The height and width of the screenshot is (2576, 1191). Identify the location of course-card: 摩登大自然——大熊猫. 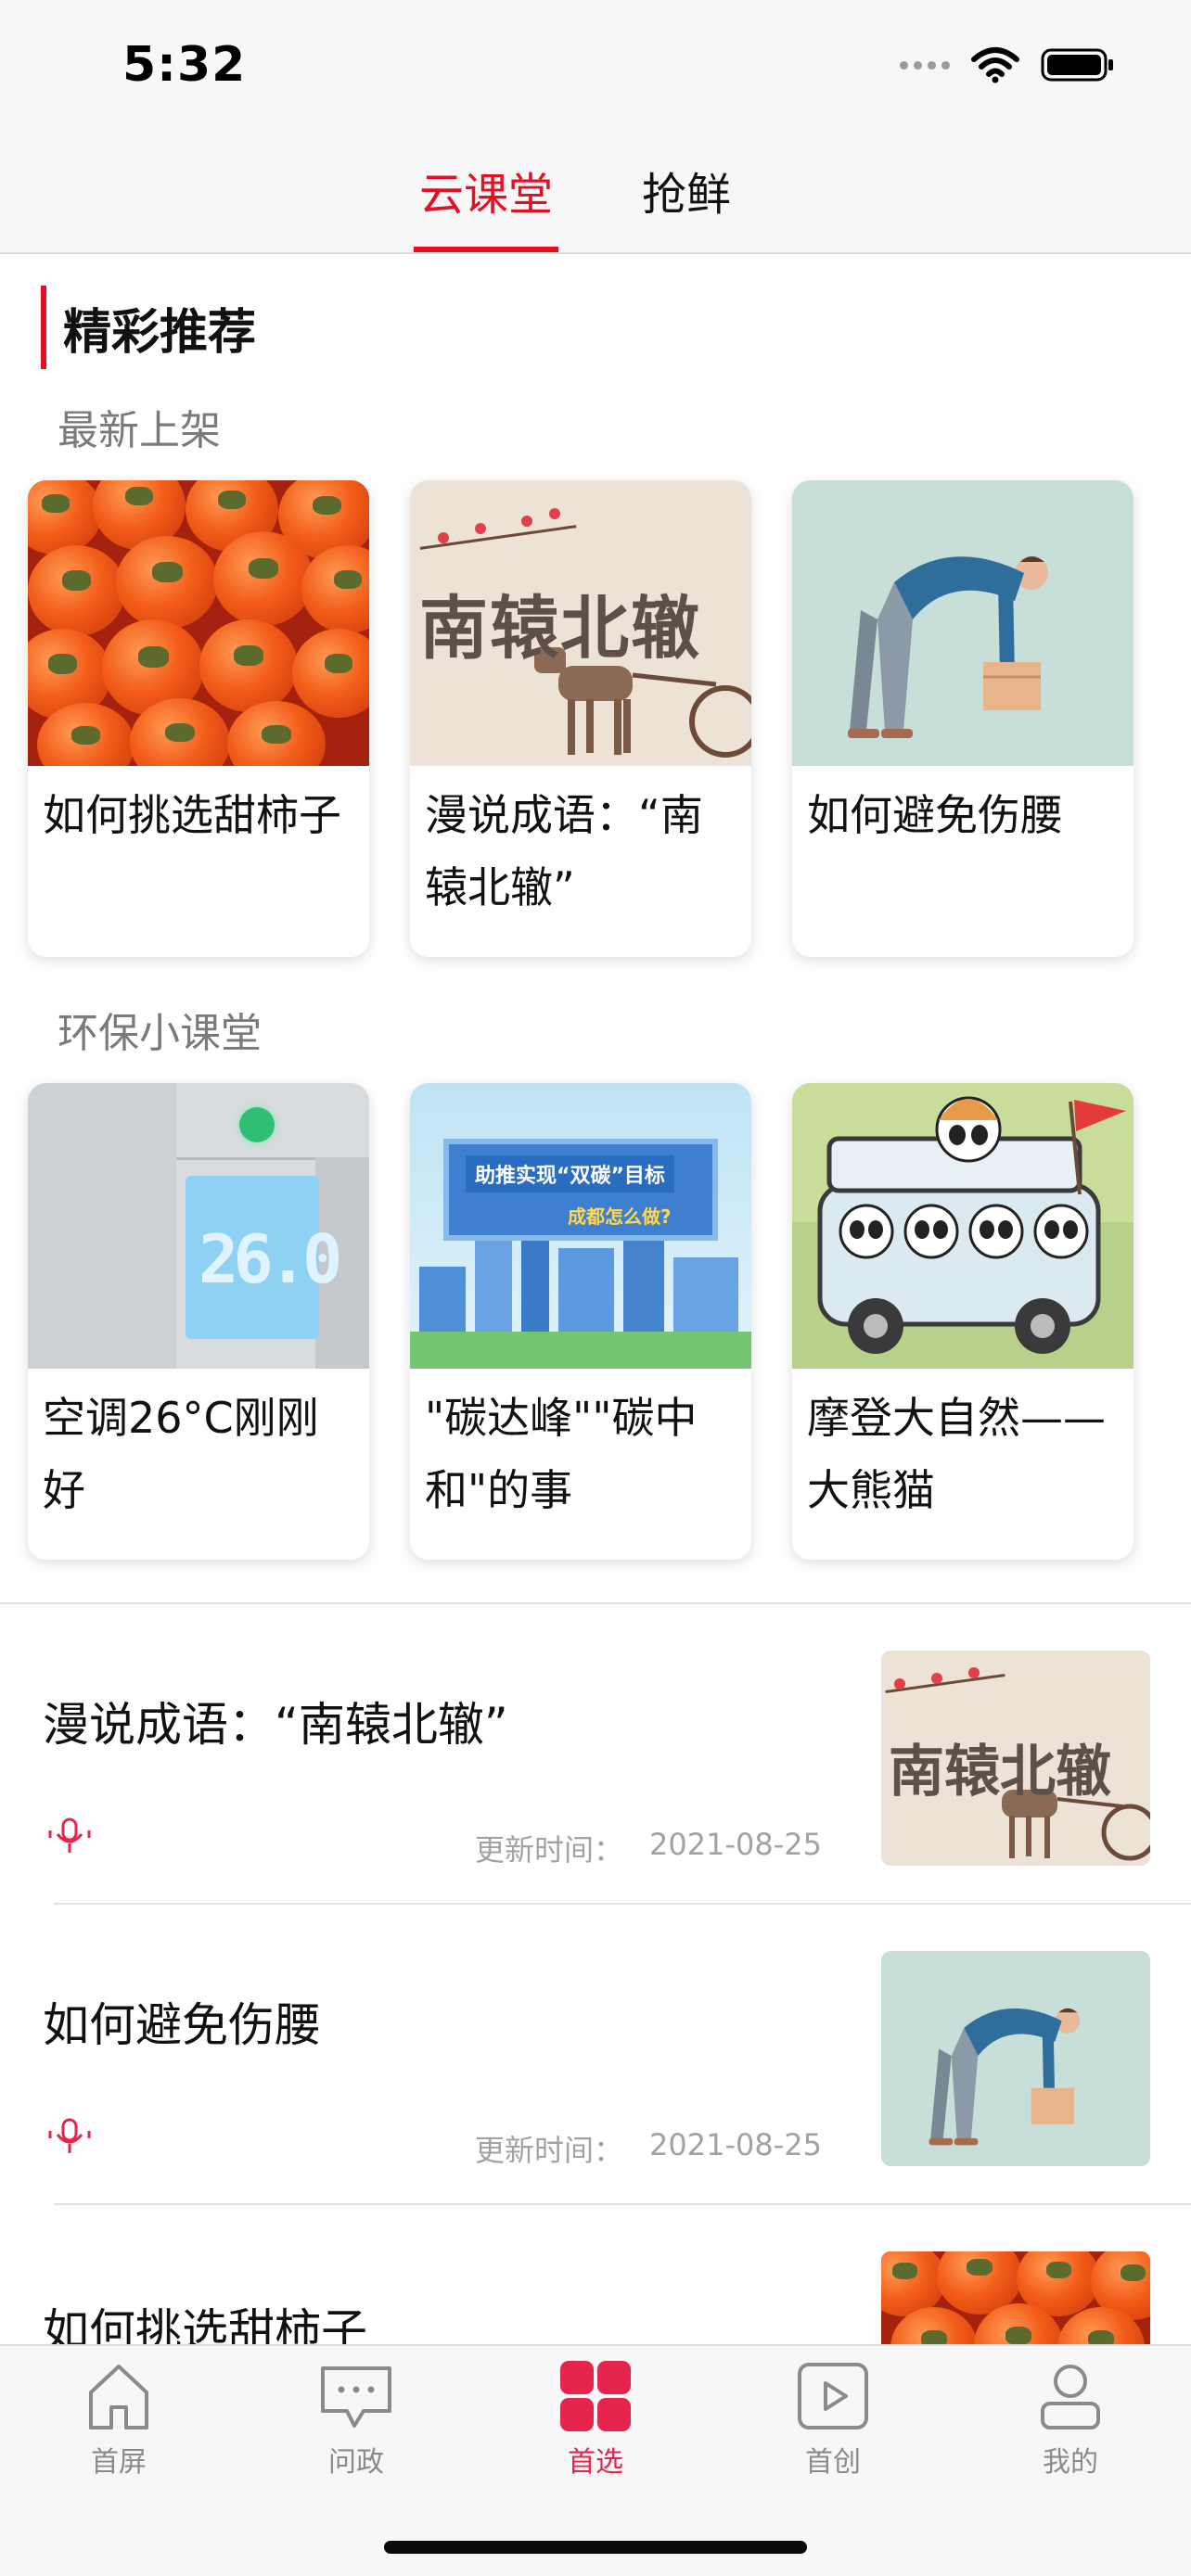
(962, 1321).